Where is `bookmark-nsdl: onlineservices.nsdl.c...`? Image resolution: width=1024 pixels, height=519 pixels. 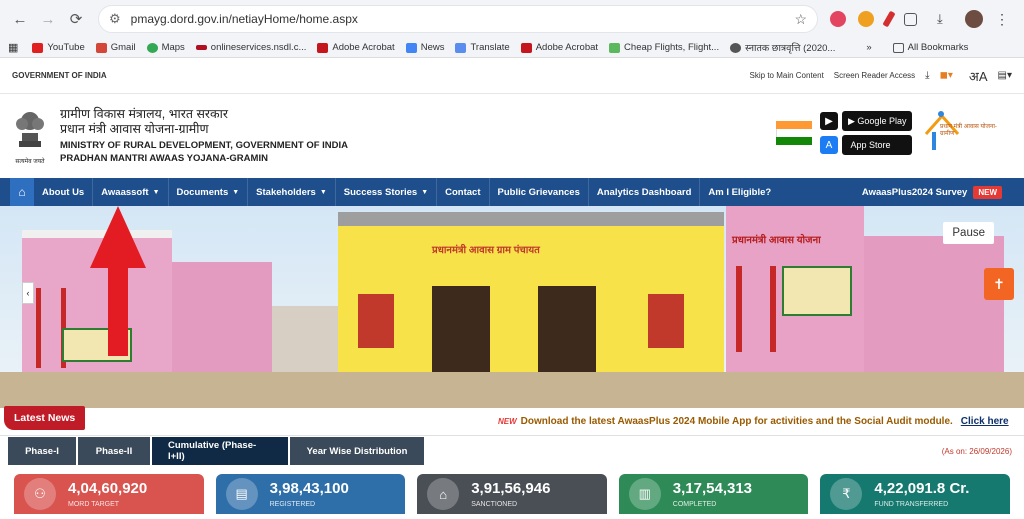
bookmark-nsdl: onlineservices.nsdl.c... is located at coordinates (250, 47).